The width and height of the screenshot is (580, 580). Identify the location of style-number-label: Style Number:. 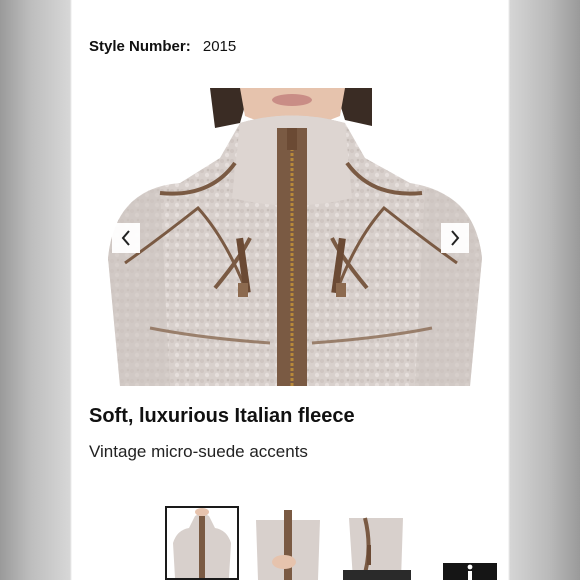
(140, 46).